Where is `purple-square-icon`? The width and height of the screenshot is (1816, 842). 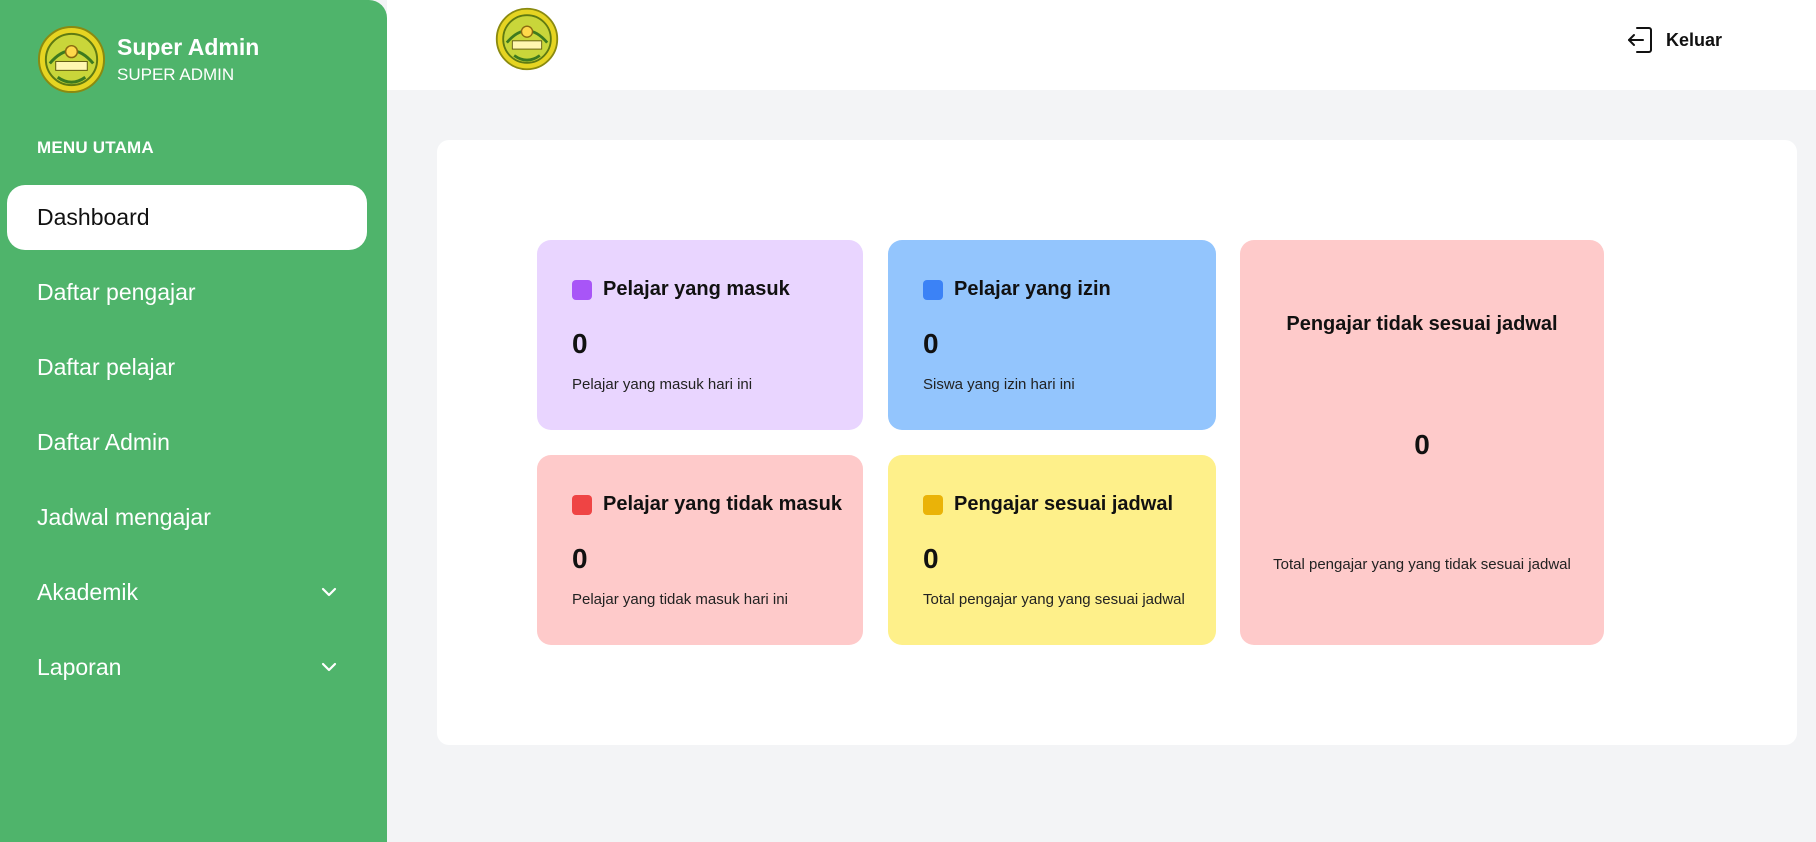 purple-square-icon is located at coordinates (582, 289).